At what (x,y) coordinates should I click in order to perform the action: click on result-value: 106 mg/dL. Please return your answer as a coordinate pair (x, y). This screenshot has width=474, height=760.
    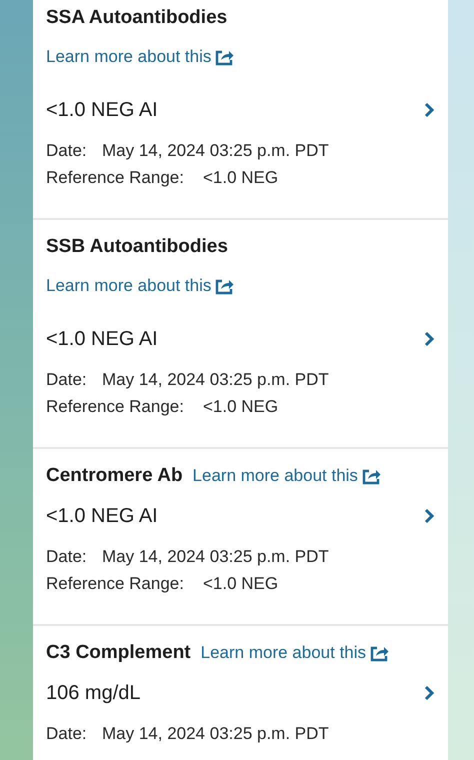
    Looking at the image, I should click on (93, 693).